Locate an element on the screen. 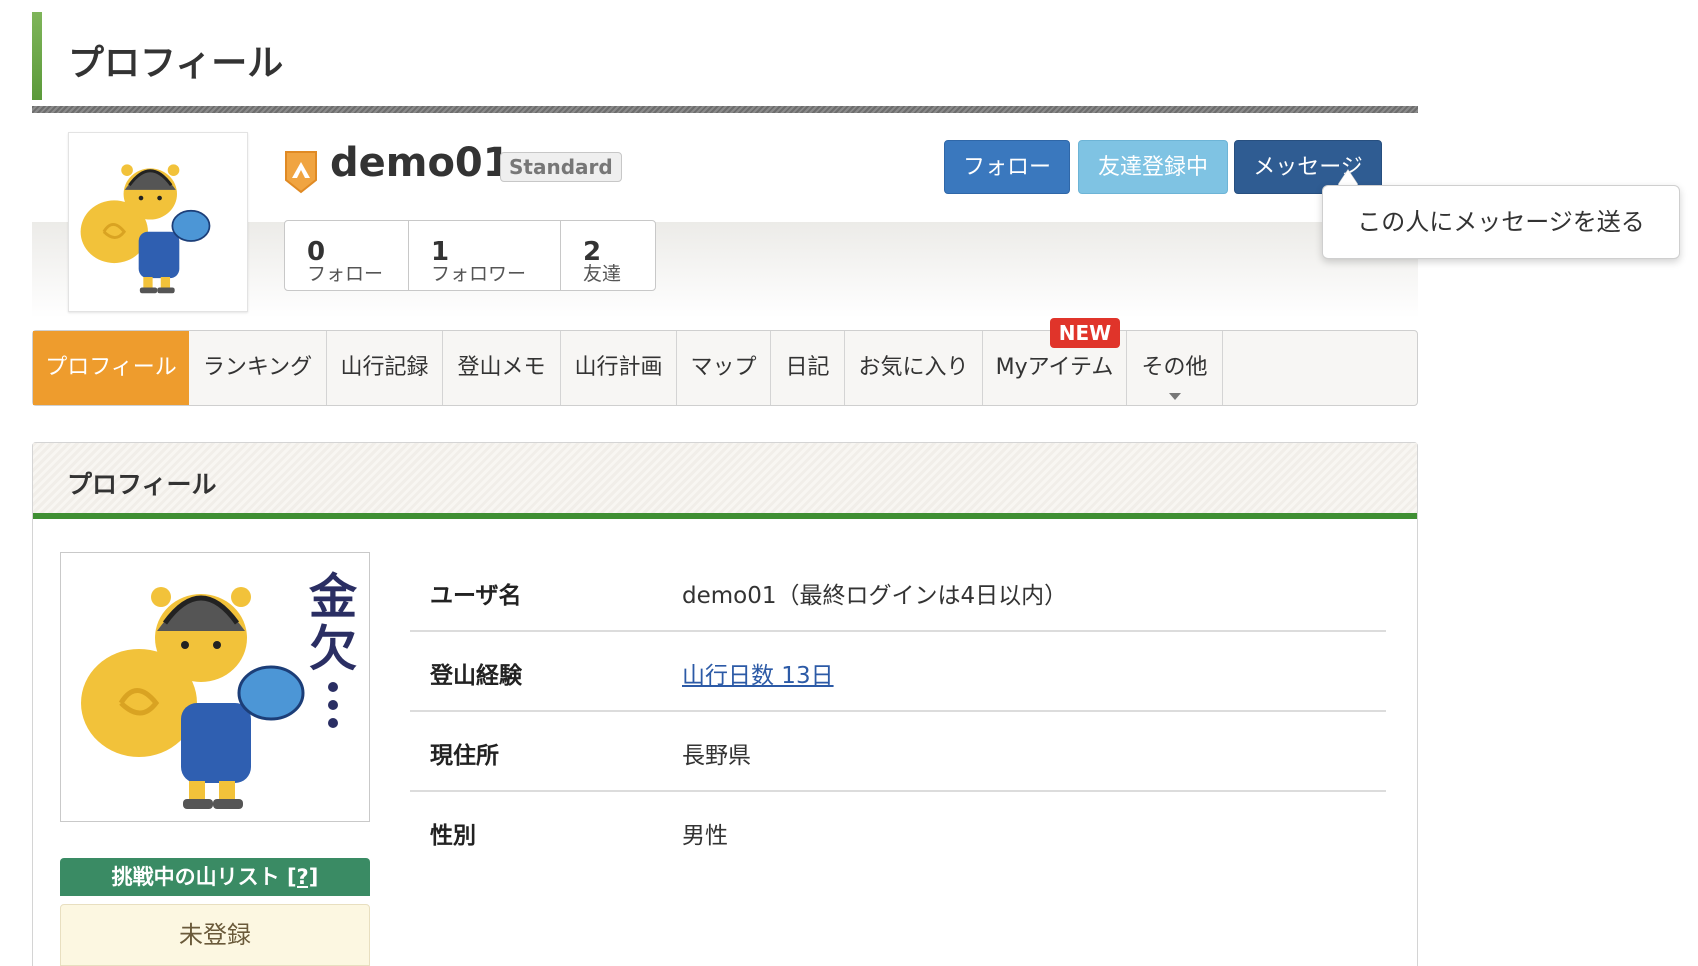  tab-more-label: その他 is located at coordinates (1174, 367).